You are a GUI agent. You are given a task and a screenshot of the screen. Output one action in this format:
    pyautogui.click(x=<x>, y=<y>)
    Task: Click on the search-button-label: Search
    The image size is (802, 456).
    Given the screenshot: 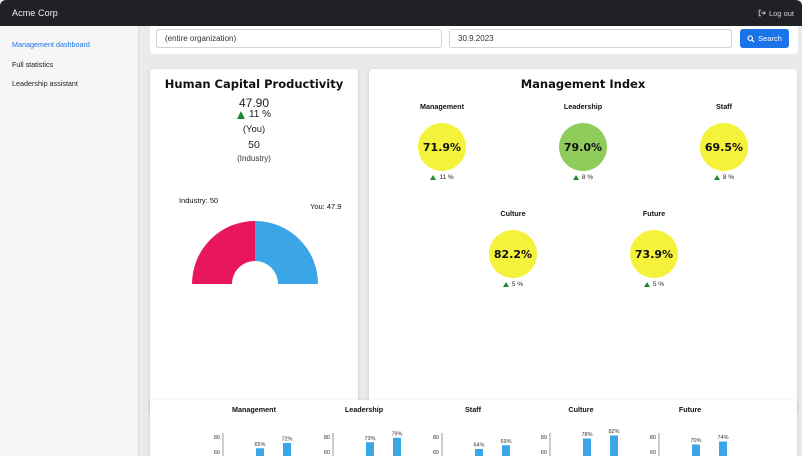 What is the action you would take?
    pyautogui.click(x=770, y=38)
    